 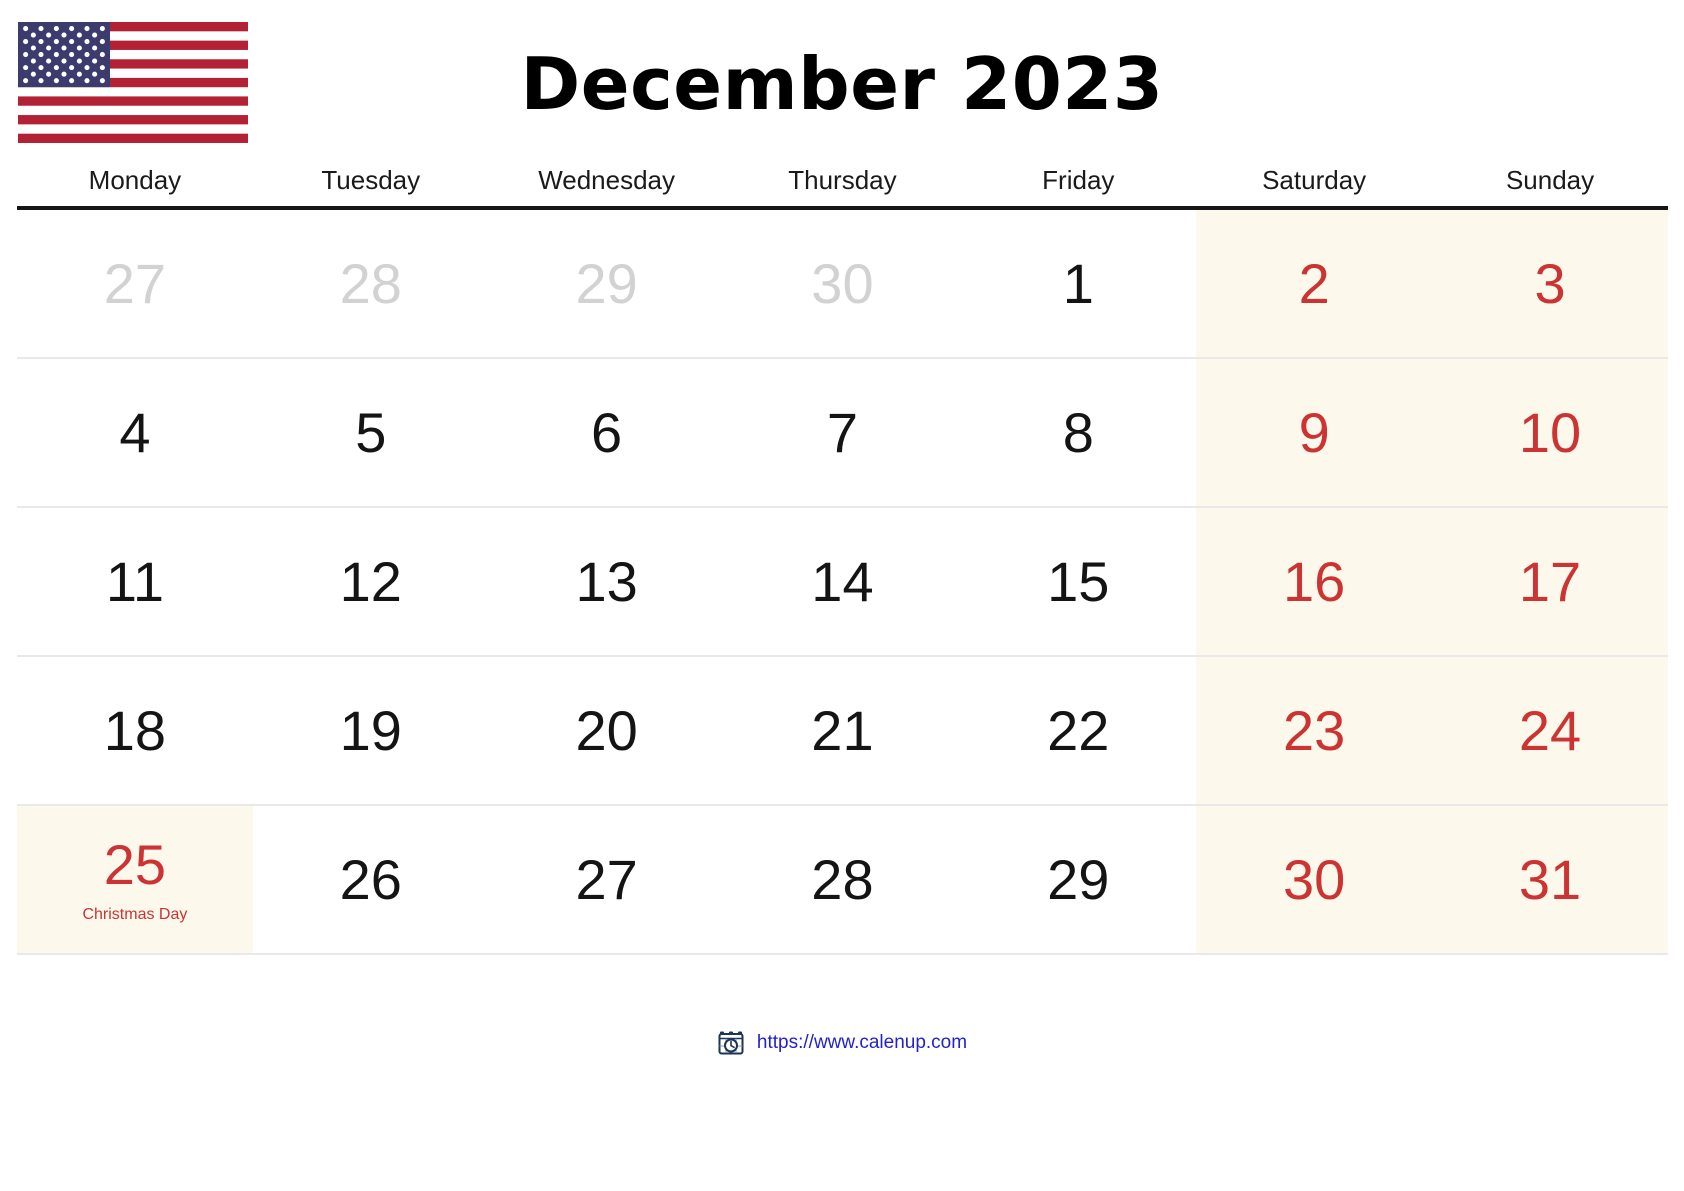 I want to click on calendar-day-number: 15, so click(x=1078, y=581).